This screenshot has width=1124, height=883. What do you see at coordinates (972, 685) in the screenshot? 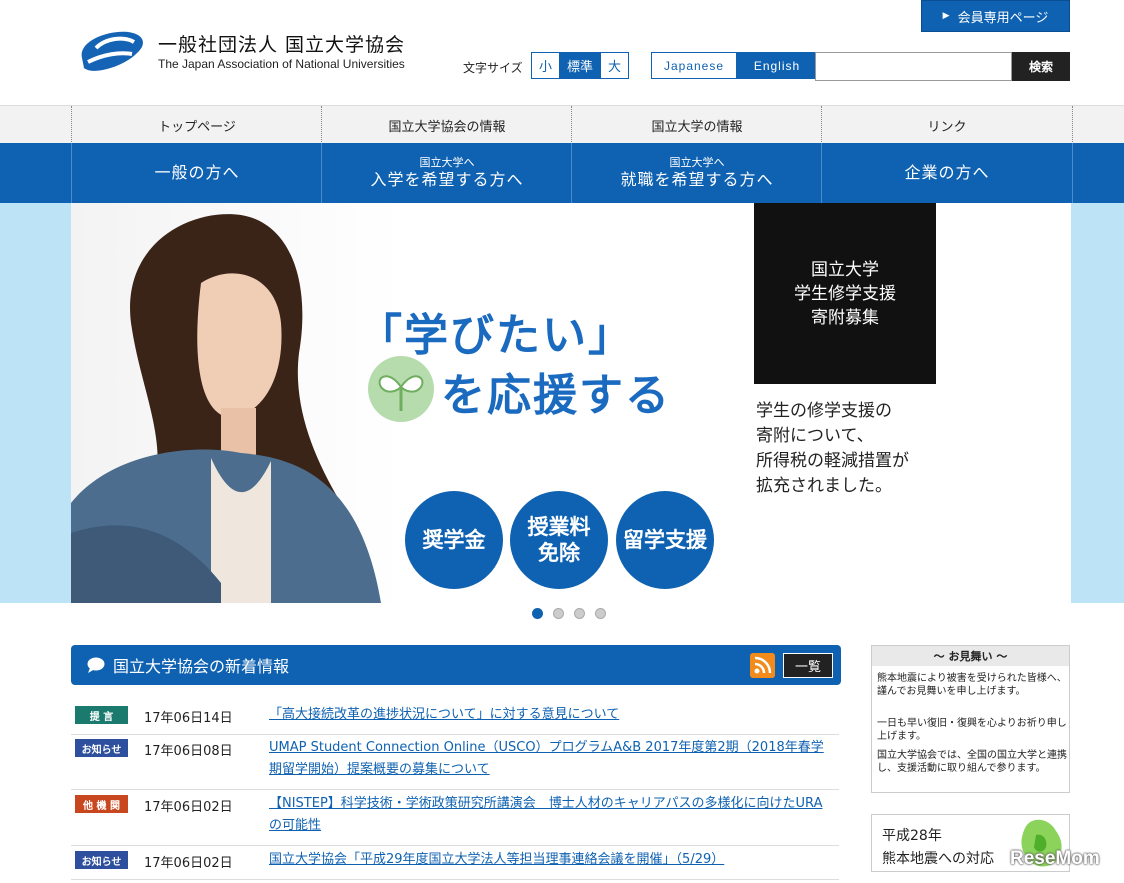
I see `condolence-paragraph: 熊本地震により被害を受けられた皆様へ、謹んでお見舞いを申し上げます。` at bounding box center [972, 685].